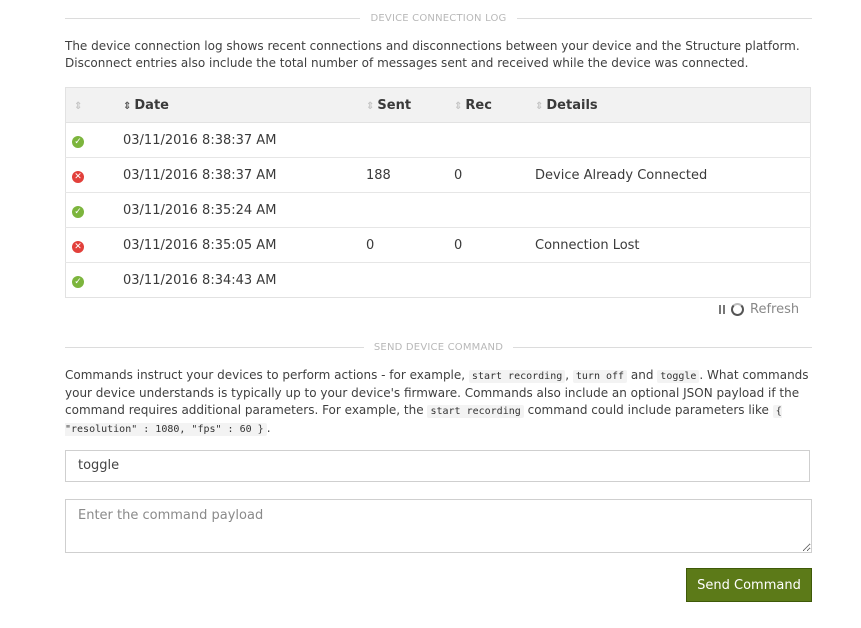 The image size is (861, 628). I want to click on description-text: ., so click(268, 428).